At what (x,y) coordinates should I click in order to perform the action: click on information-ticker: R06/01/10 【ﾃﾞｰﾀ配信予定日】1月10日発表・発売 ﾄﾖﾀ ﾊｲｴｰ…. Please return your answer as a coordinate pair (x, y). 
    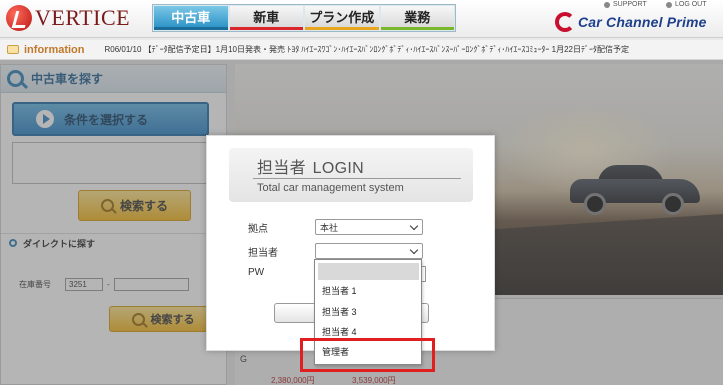
    Looking at the image, I should click on (405, 49).